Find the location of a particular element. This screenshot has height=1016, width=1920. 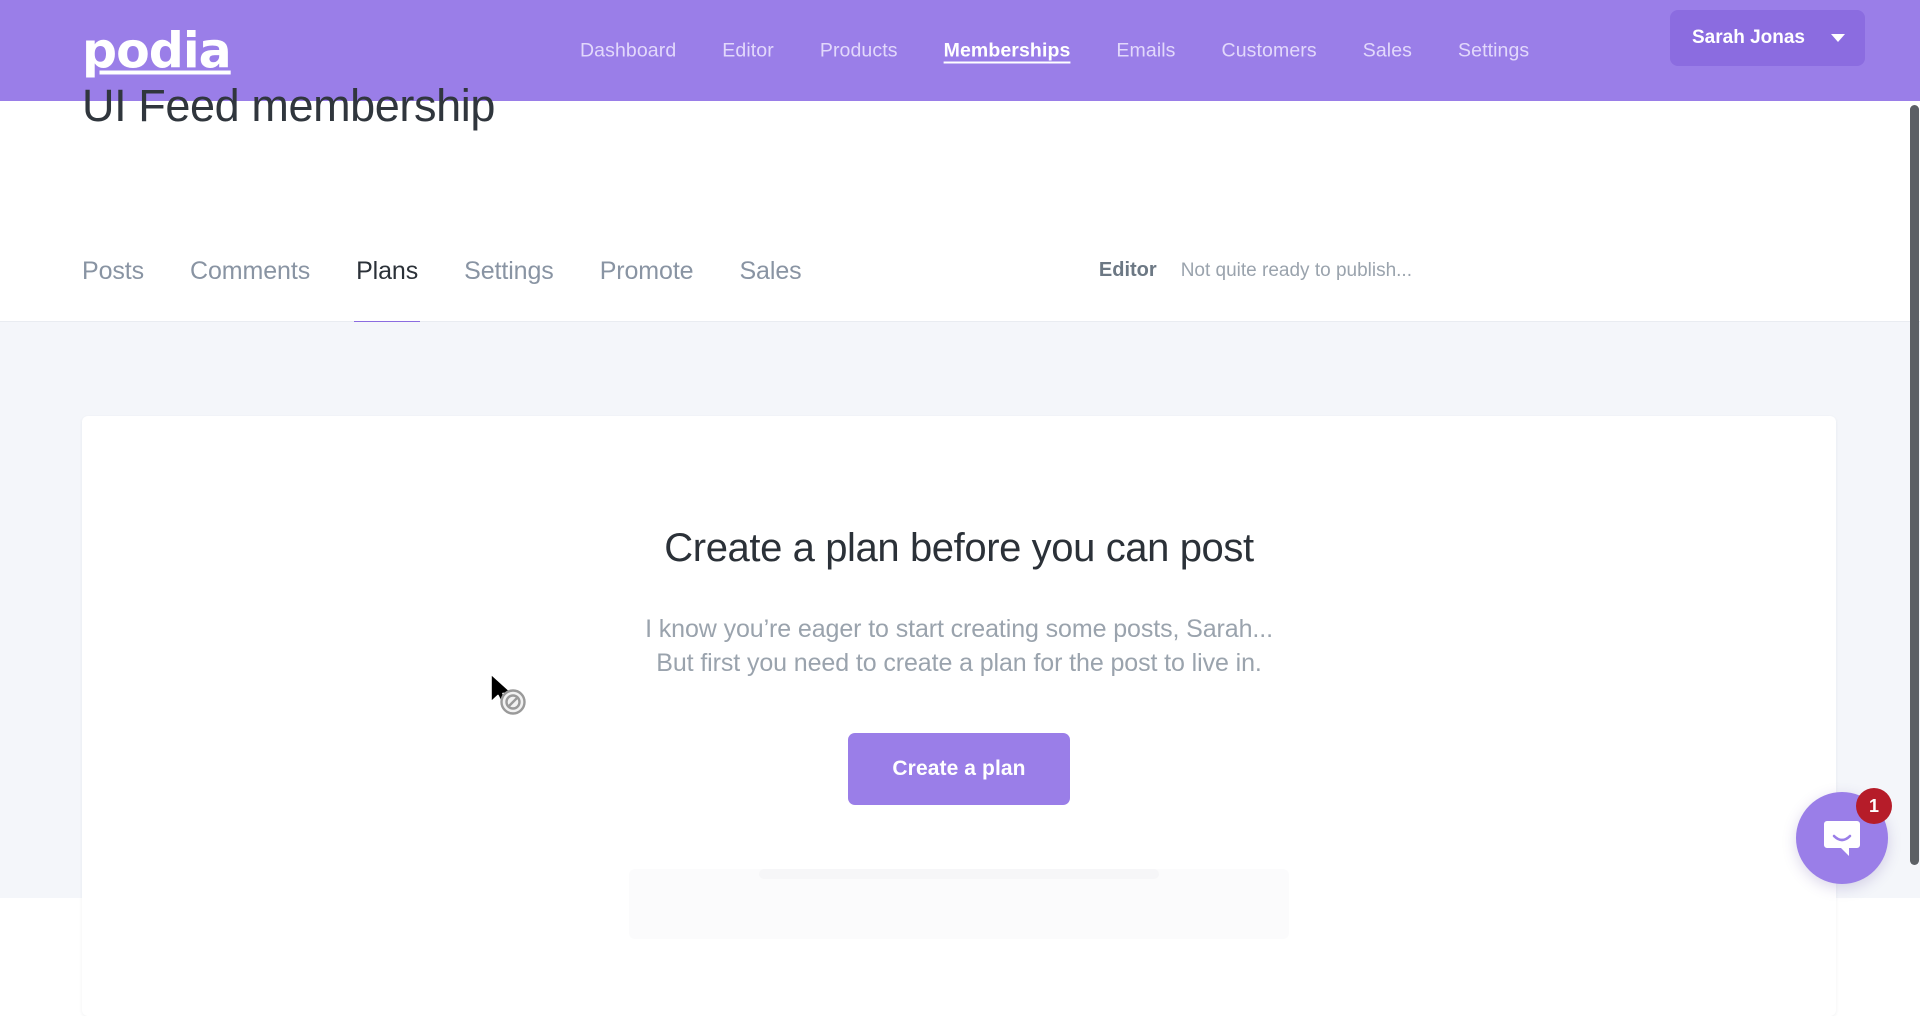

chat-launcher-button: 1 is located at coordinates (1844, 836).